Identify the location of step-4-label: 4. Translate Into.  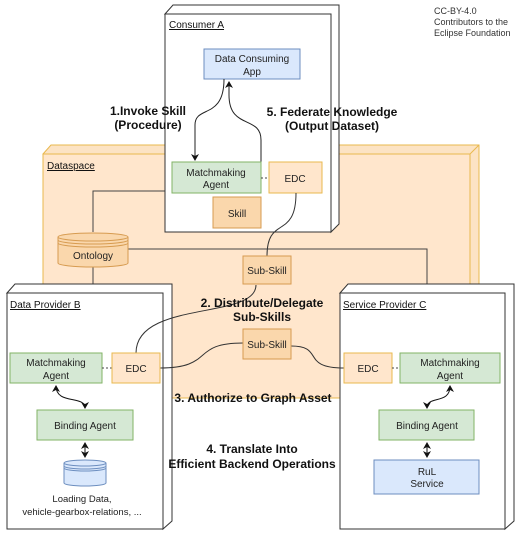
(251, 449).